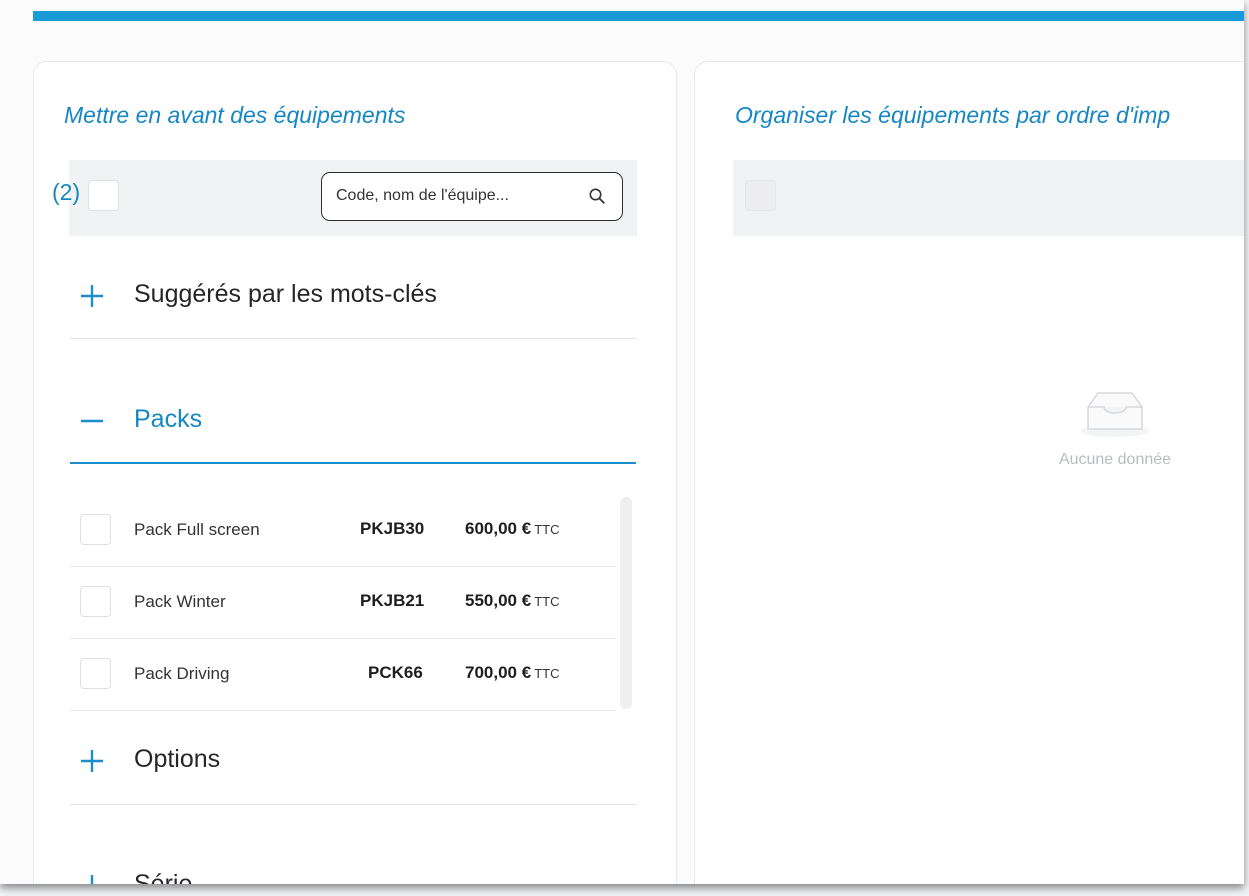 Image resolution: width=1249 pixels, height=896 pixels. Describe the element at coordinates (177, 759) in the screenshot. I see `section-label: Options` at that location.